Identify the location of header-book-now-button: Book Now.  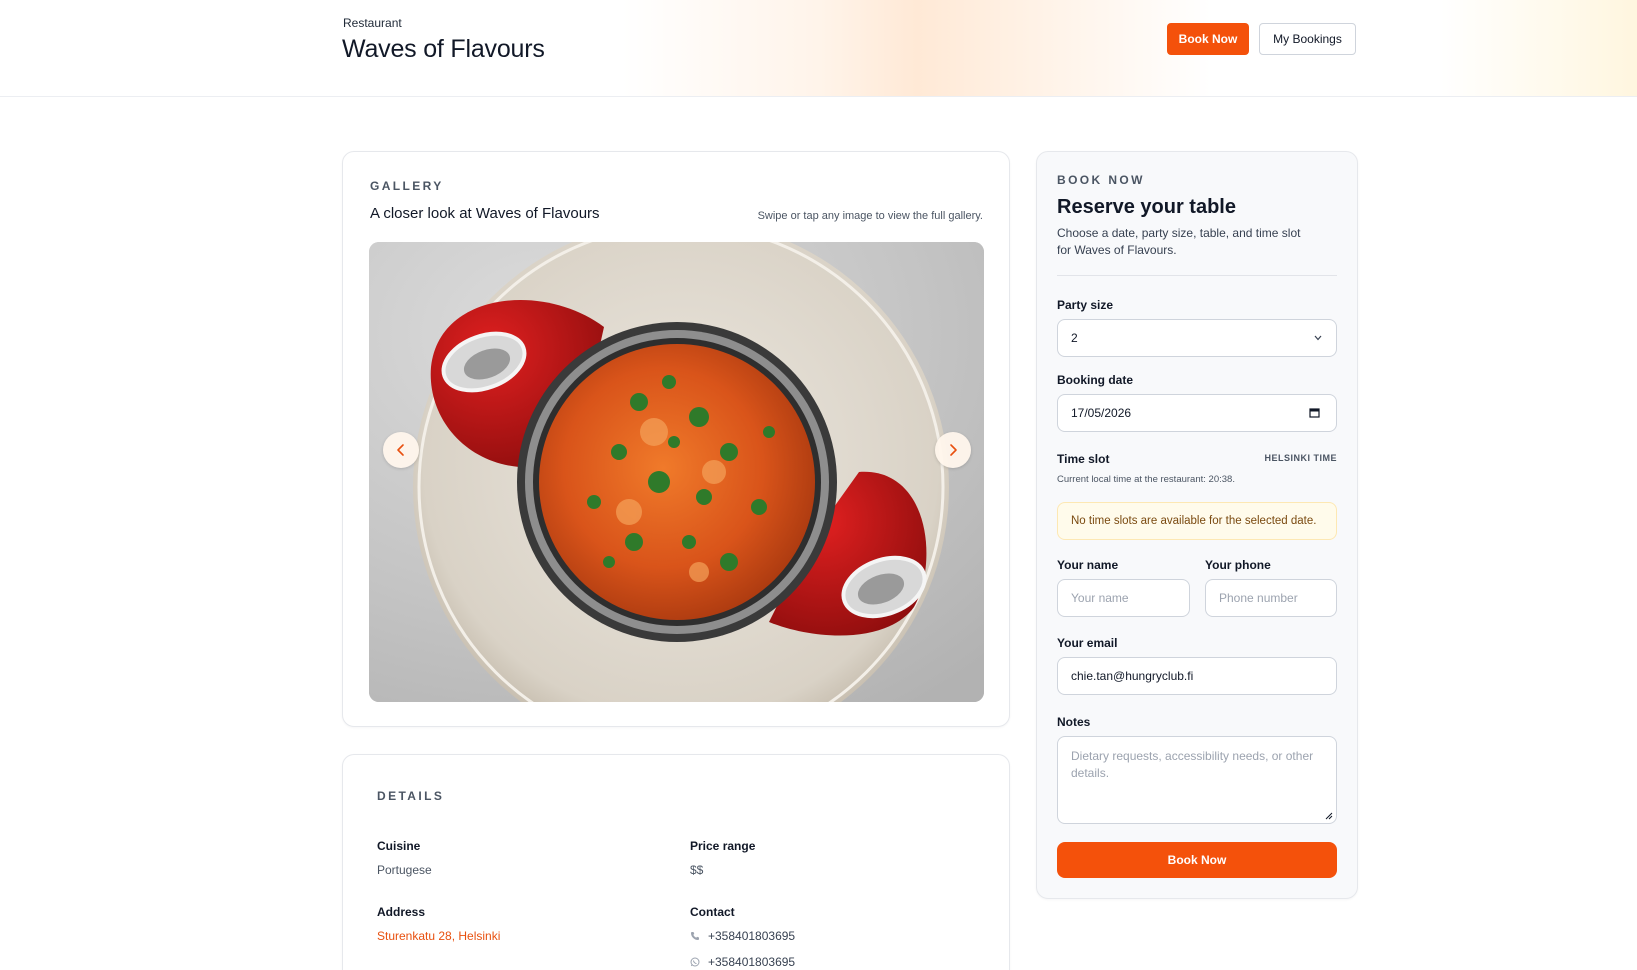
(1208, 39).